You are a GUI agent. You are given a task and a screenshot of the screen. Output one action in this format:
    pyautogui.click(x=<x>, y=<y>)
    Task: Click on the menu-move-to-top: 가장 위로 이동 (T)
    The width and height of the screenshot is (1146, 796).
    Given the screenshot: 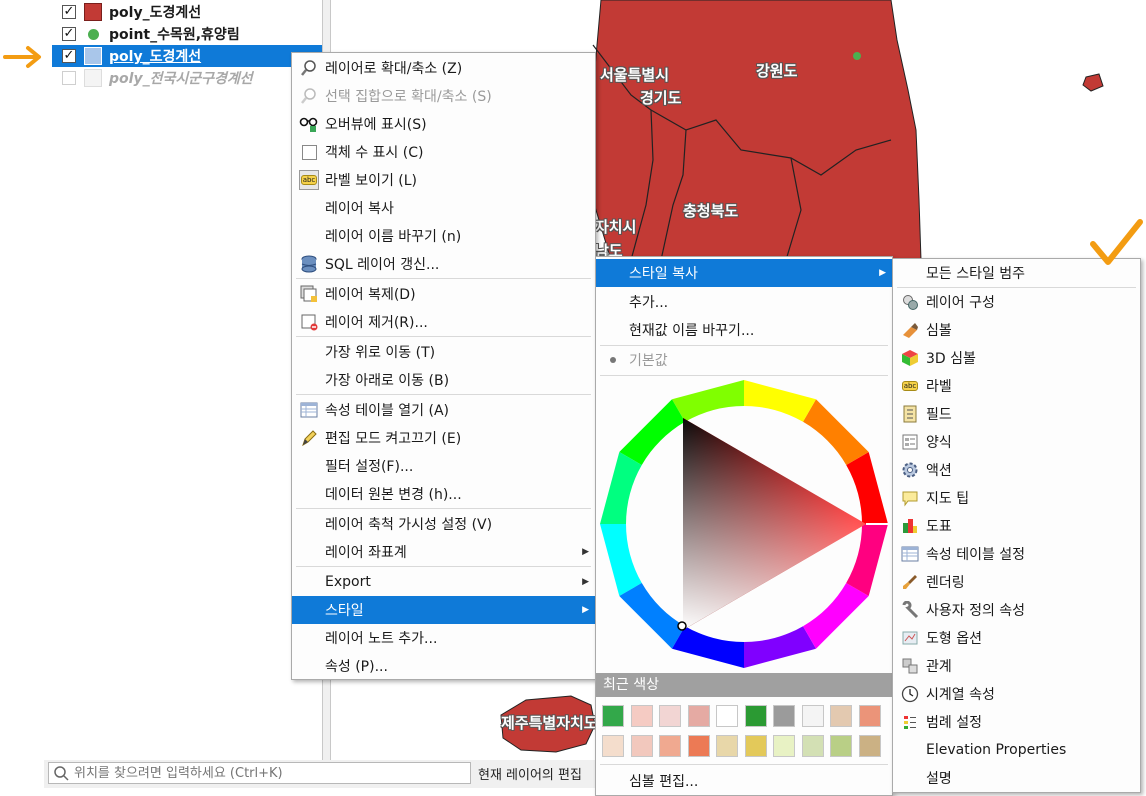 What is the action you would take?
    pyautogui.click(x=443, y=352)
    